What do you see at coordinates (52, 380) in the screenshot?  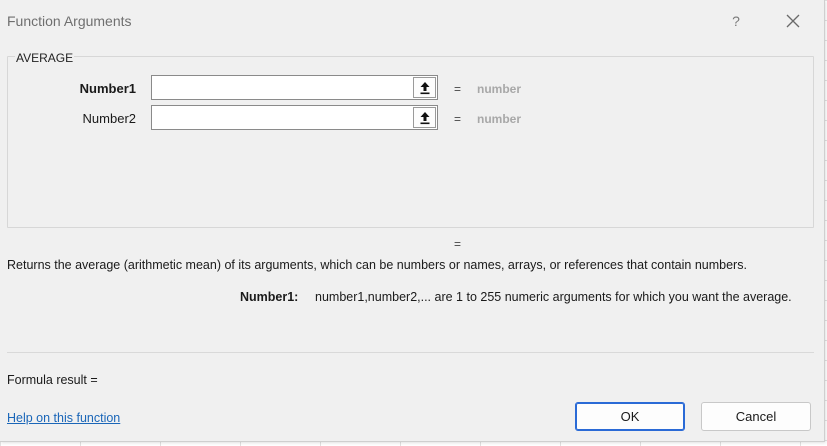 I see `formula-result: Formula result =` at bounding box center [52, 380].